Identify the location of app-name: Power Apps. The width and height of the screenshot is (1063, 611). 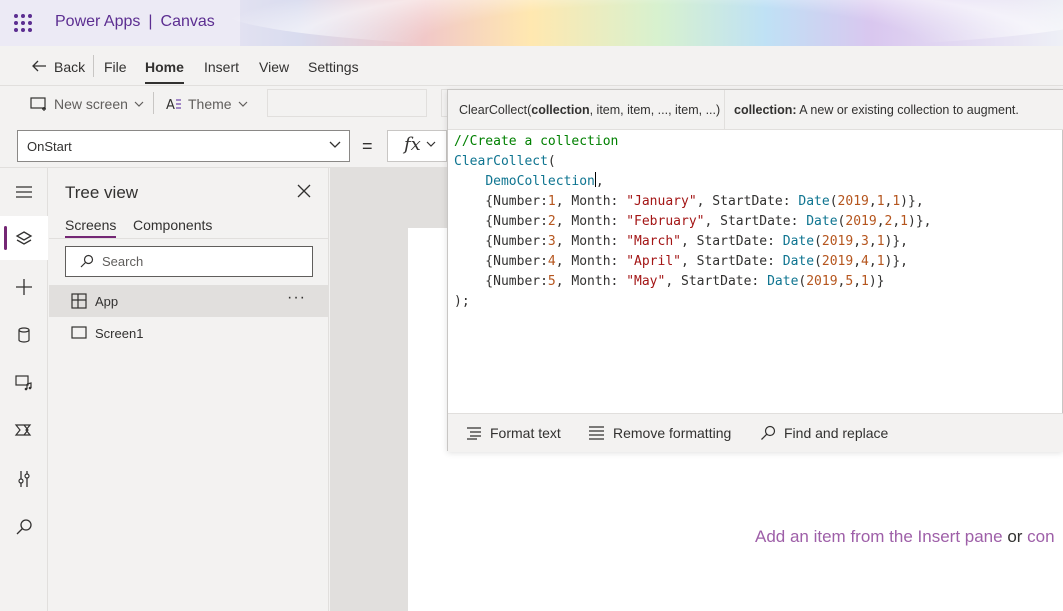
(98, 21).